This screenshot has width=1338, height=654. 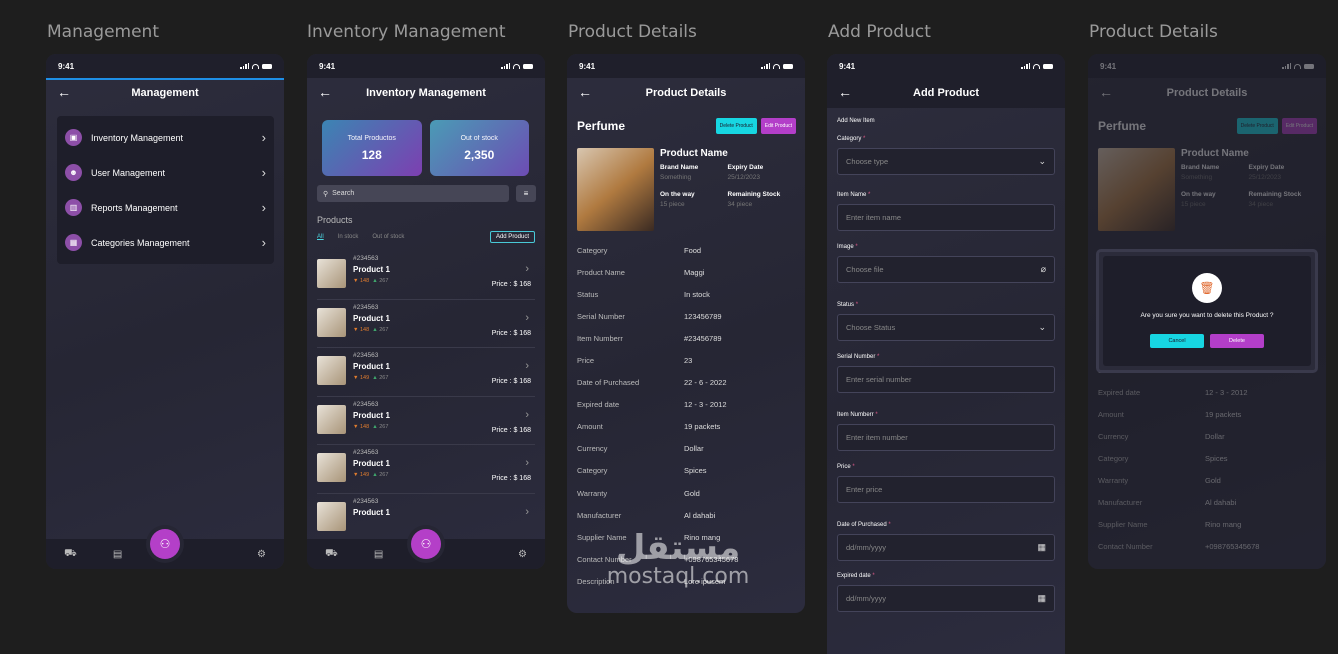 What do you see at coordinates (592, 471) in the screenshot?
I see `detail-key: Category` at bounding box center [592, 471].